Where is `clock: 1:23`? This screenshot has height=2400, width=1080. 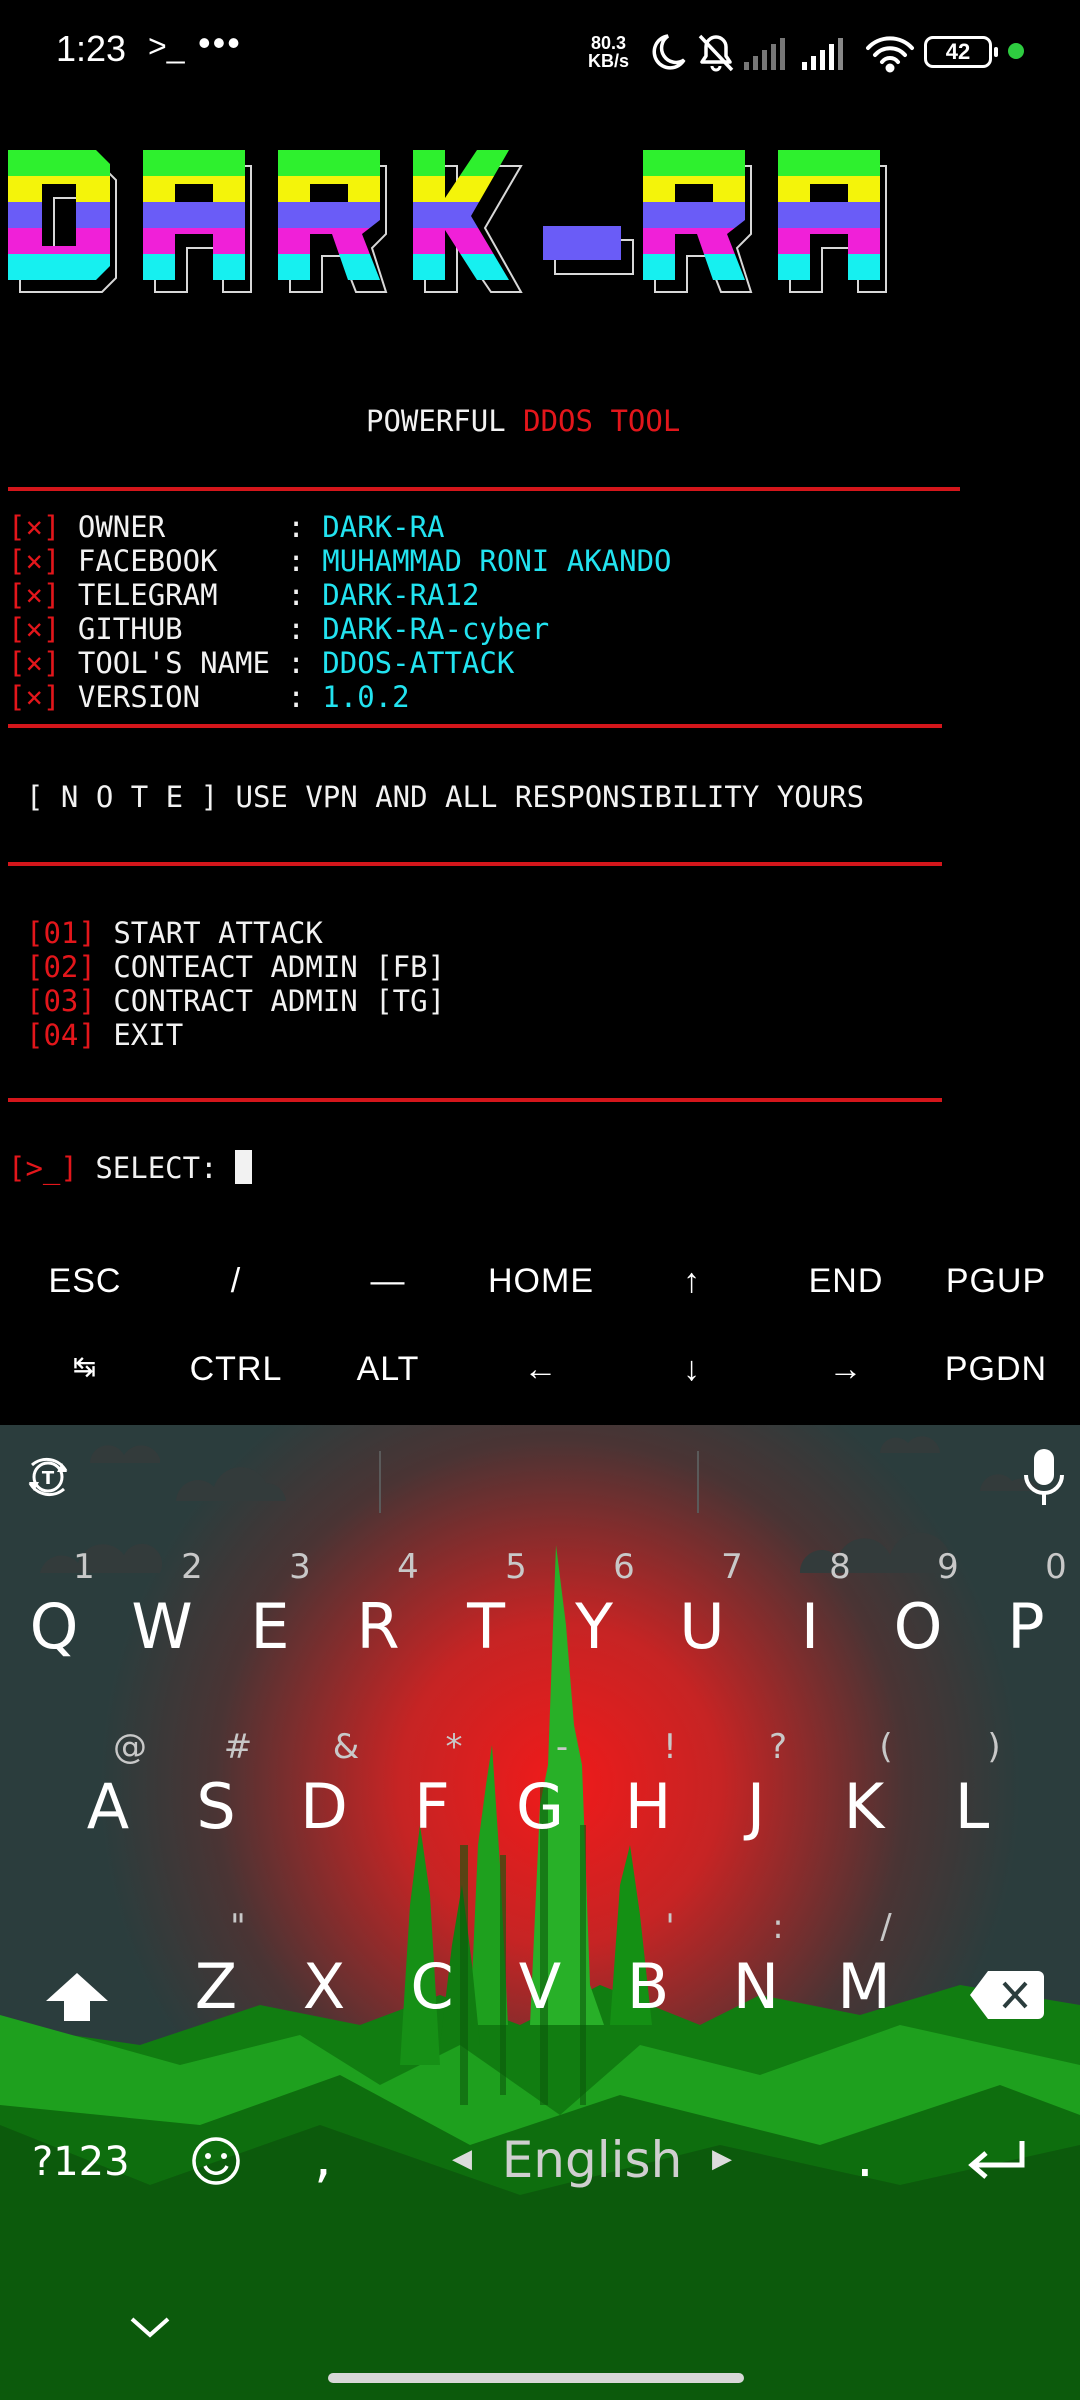
clock: 1:23 is located at coordinates (91, 48).